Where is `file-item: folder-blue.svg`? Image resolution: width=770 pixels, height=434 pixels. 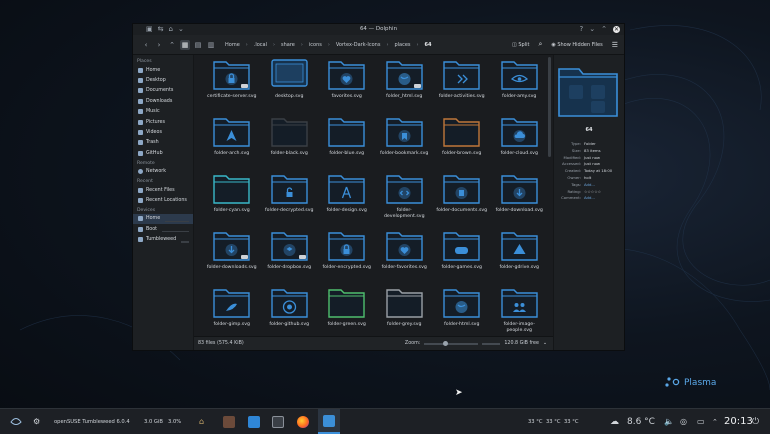
file-item: folder-blue.svg is located at coordinates (347, 142).